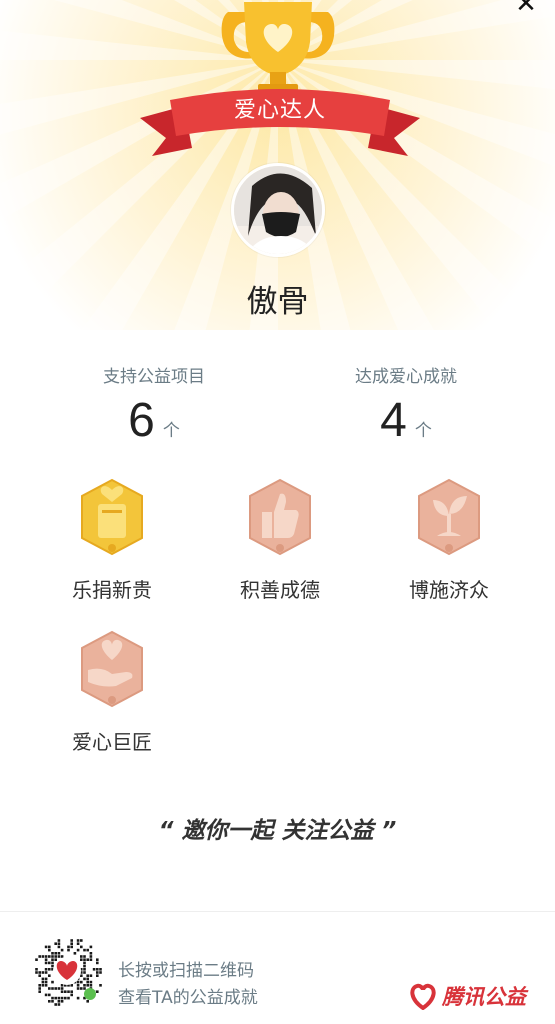 This screenshot has height=1024, width=555. I want to click on qr-code, so click(67, 971).